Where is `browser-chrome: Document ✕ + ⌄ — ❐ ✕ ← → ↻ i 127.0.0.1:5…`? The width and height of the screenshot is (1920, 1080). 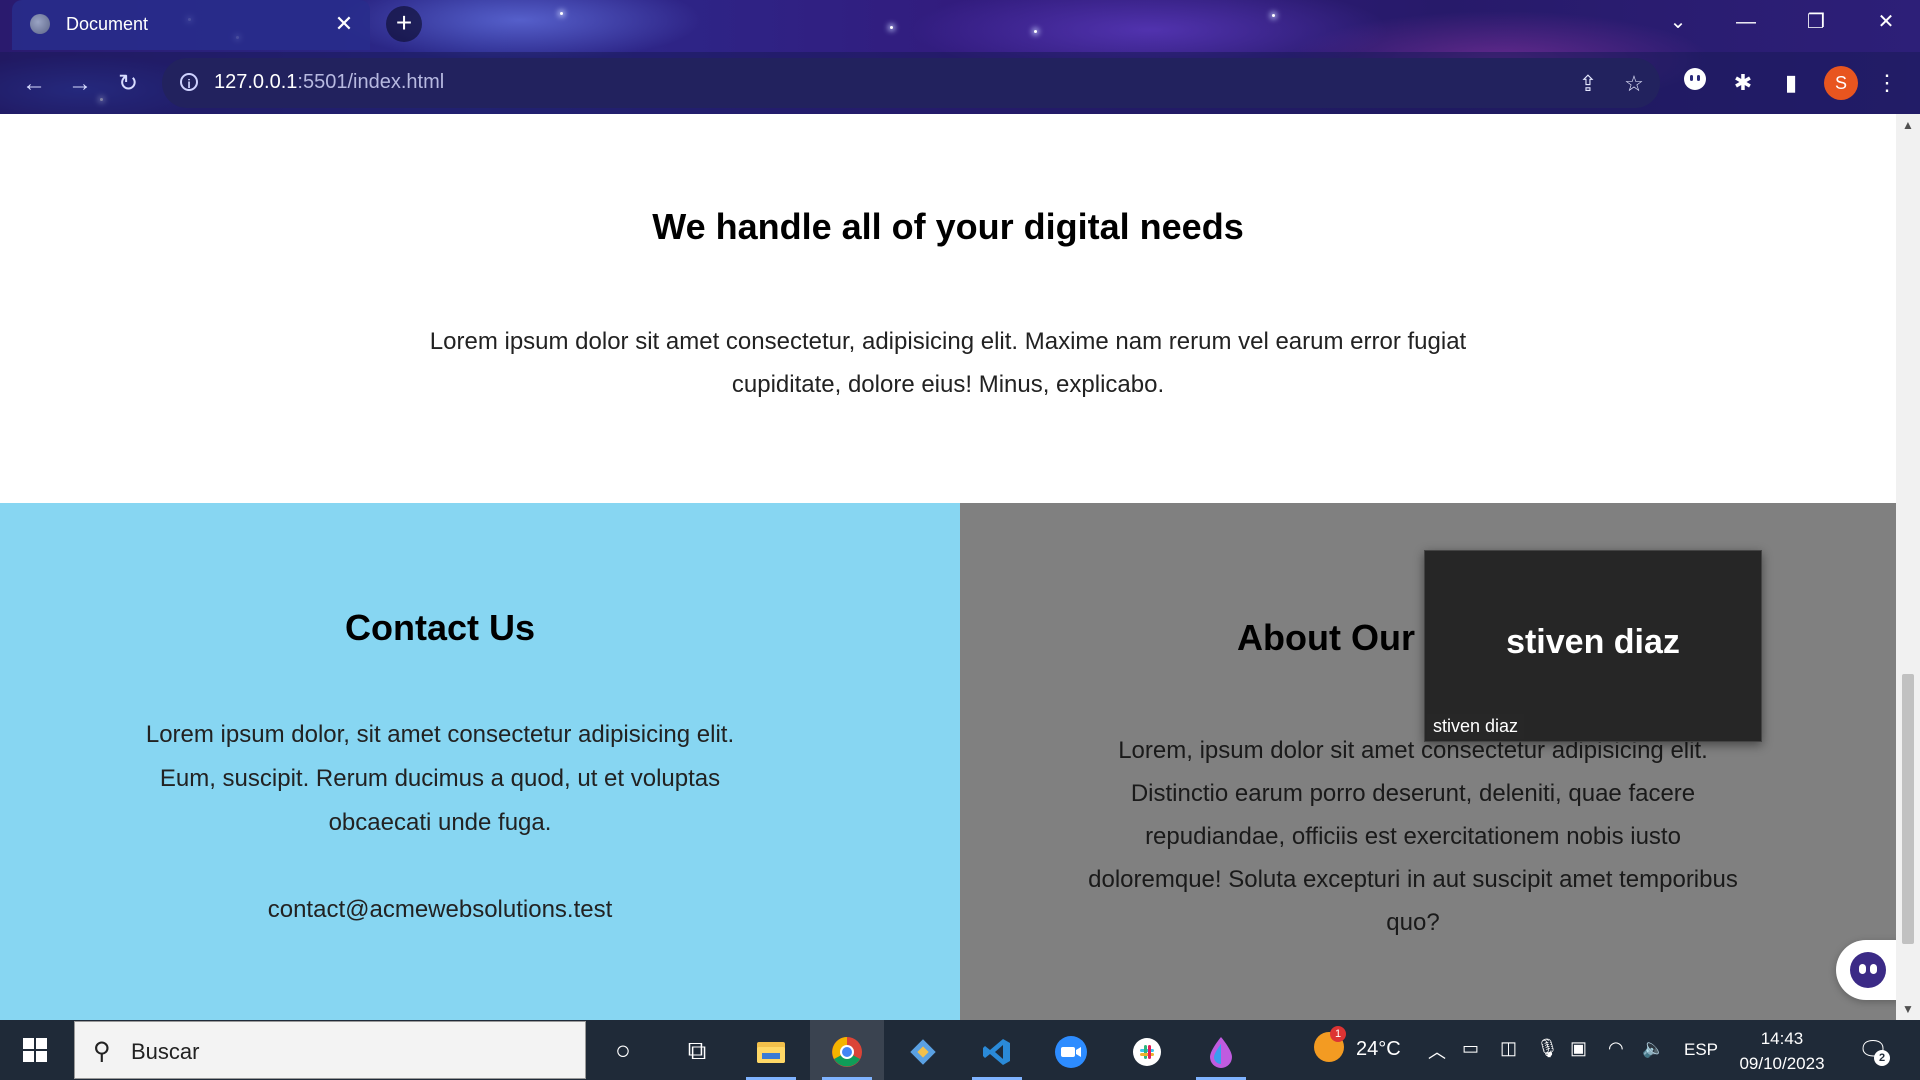
browser-chrome: Document ✕ + ⌄ — ❐ ✕ ← → ↻ i 127.0.0.1:5… is located at coordinates (960, 57).